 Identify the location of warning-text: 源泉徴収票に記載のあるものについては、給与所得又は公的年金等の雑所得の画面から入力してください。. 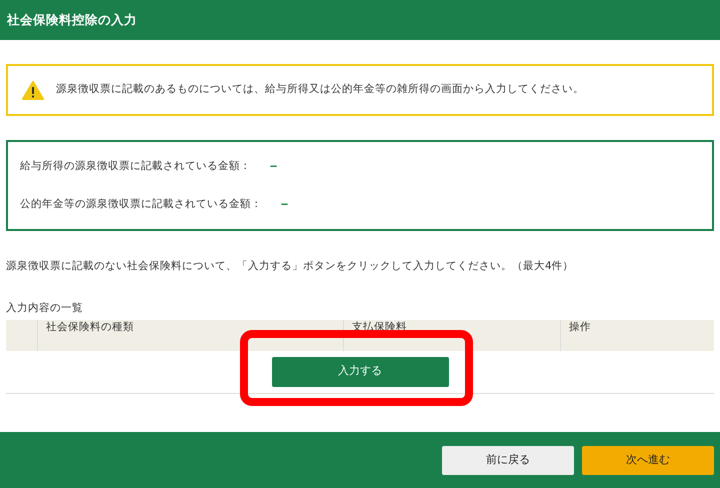
(320, 90).